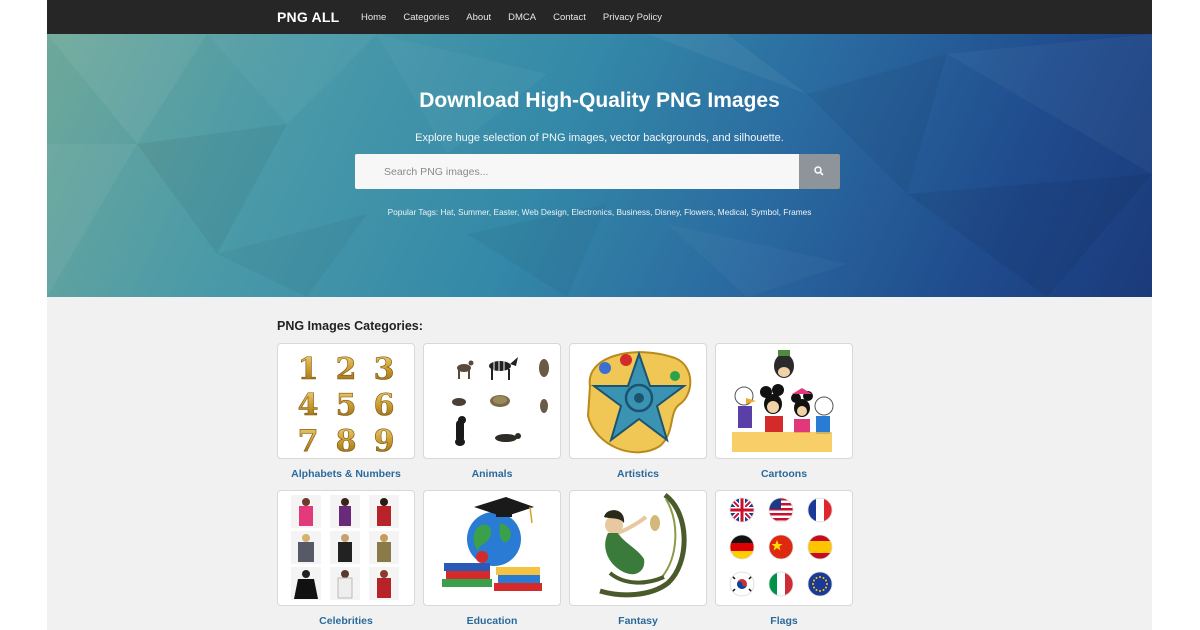 The image size is (1200, 630). I want to click on celebrities-grid-image, so click(345, 547).